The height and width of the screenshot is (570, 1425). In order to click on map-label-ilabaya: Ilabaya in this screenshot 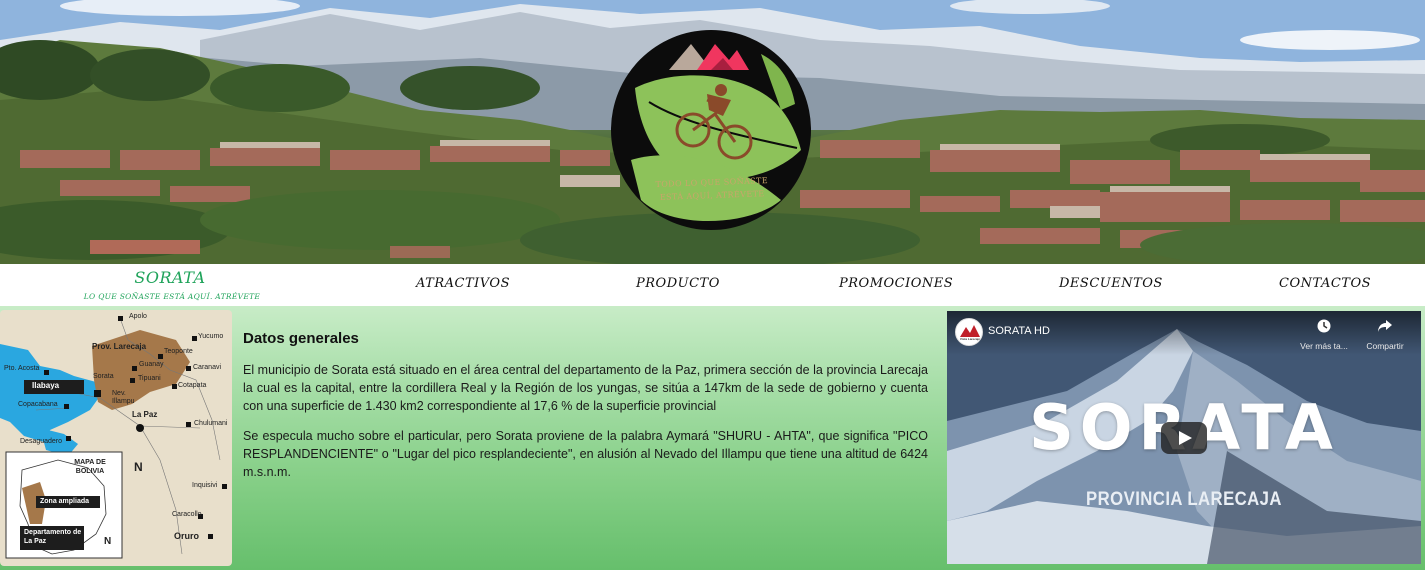, I will do `click(46, 385)`.